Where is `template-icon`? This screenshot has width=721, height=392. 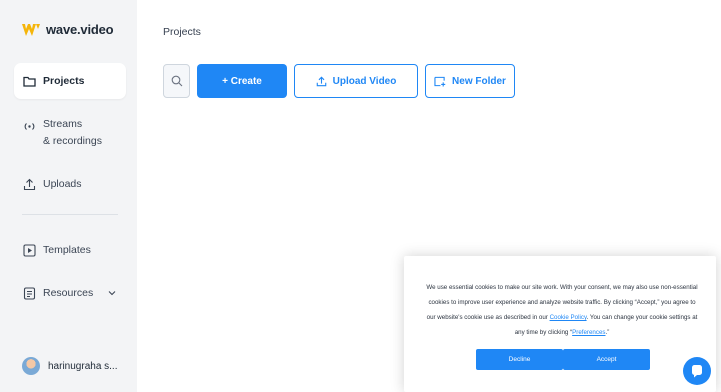
template-icon is located at coordinates (29, 250).